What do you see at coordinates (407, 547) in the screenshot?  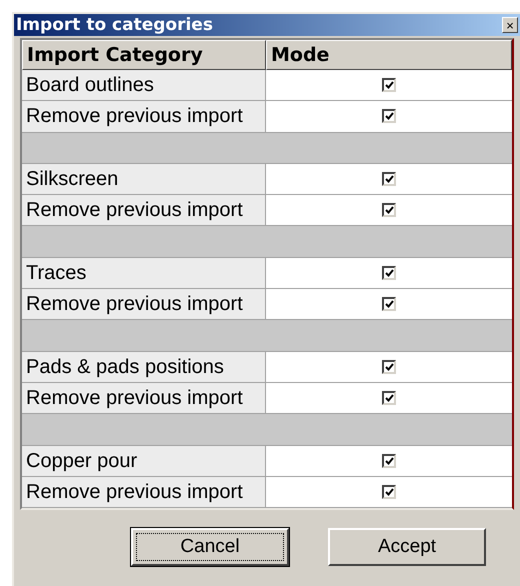 I see `dialog-button: Accept` at bounding box center [407, 547].